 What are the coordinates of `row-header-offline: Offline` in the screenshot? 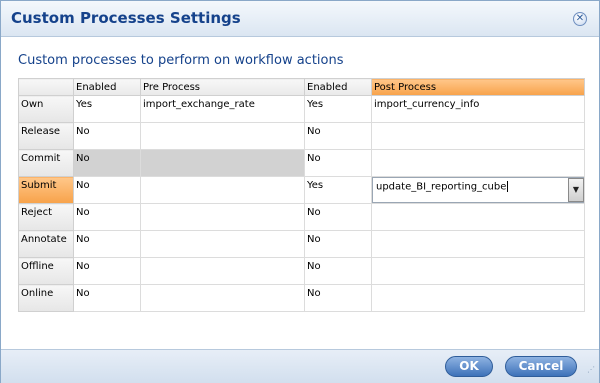 It's located at (46, 271).